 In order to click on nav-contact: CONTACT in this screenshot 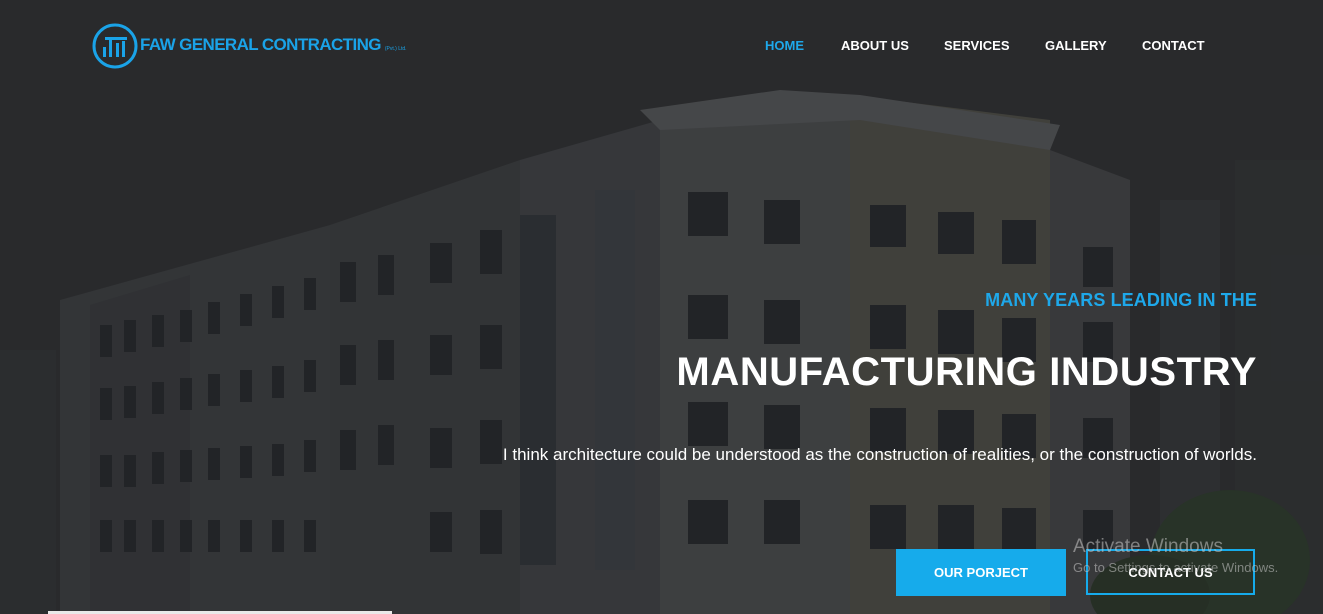, I will do `click(1173, 45)`.